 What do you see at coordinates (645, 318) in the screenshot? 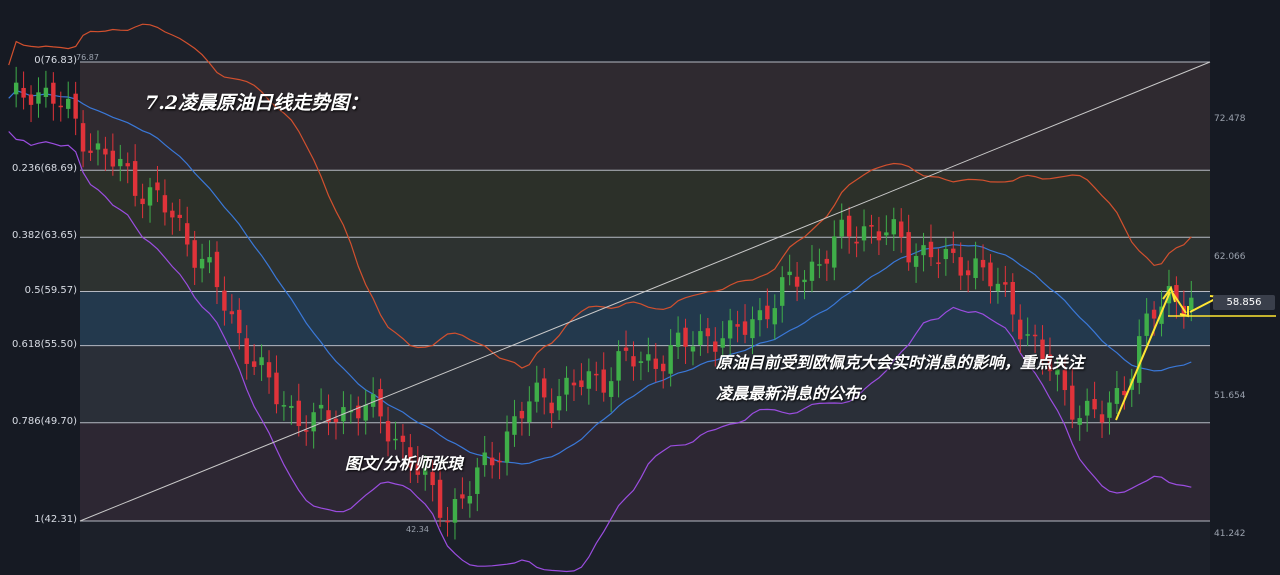
I see `fib-zone` at bounding box center [645, 318].